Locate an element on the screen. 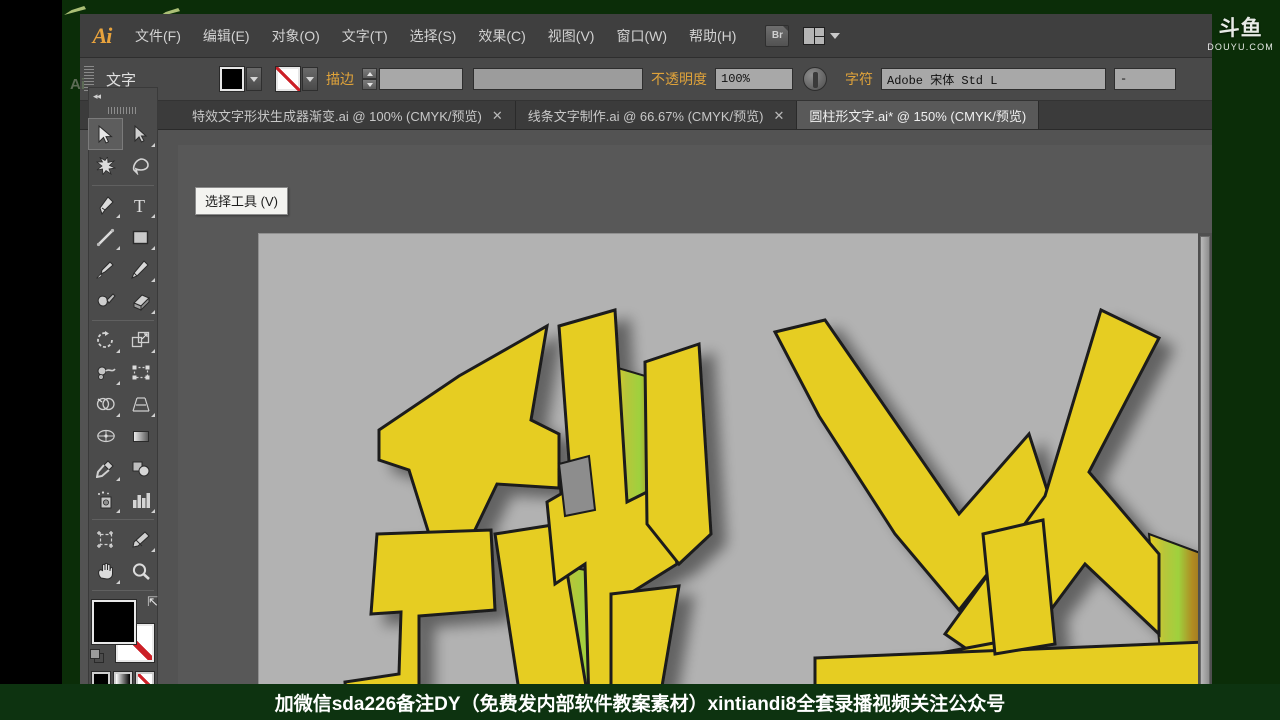 Image resolution: width=1280 pixels, height=720 pixels. default-fill-stroke-icon is located at coordinates (97, 656).